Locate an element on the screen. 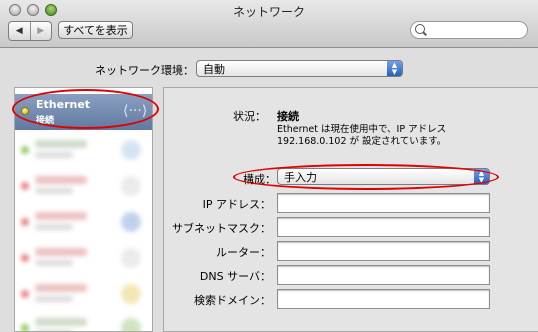 The height and width of the screenshot is (332, 538). service-item-ethernet: Ethernet 接続 ⟨···⟩ is located at coordinates (83, 112).